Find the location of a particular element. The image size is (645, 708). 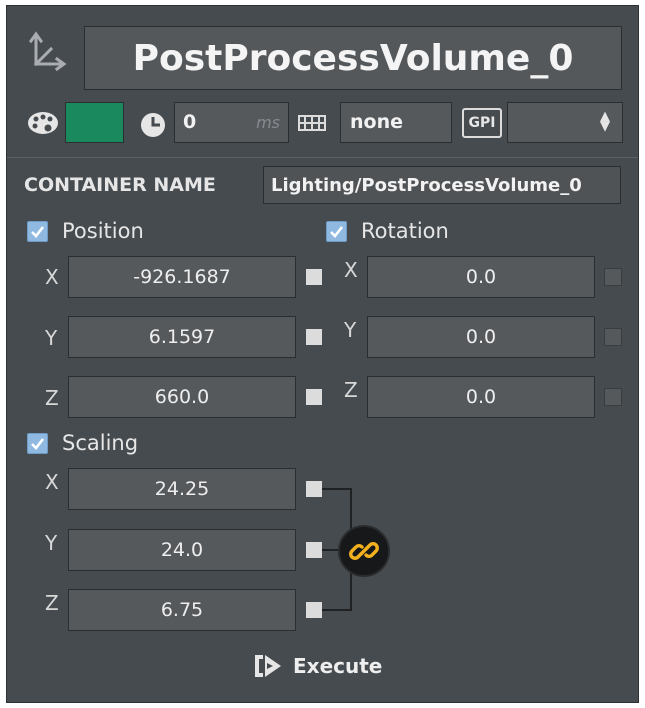

rotation-x-axis: X is located at coordinates (351, 270).